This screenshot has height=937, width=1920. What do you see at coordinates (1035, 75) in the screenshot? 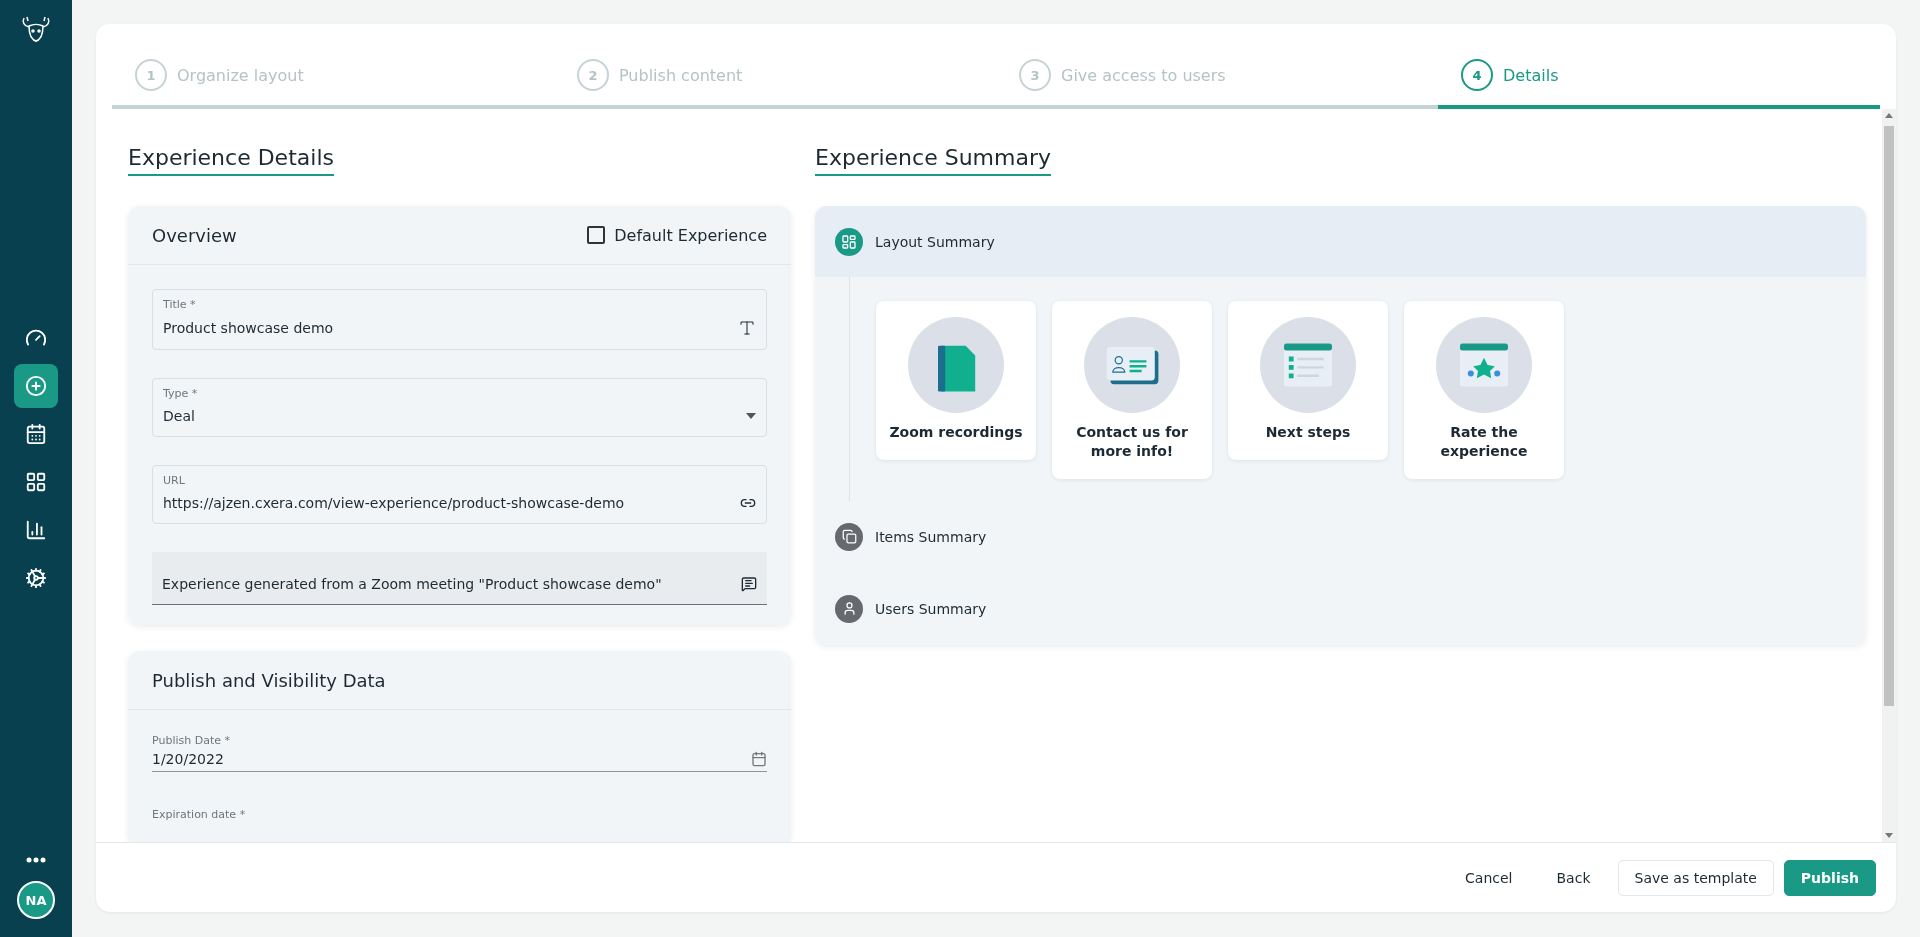
I see `step-number: 3` at bounding box center [1035, 75].